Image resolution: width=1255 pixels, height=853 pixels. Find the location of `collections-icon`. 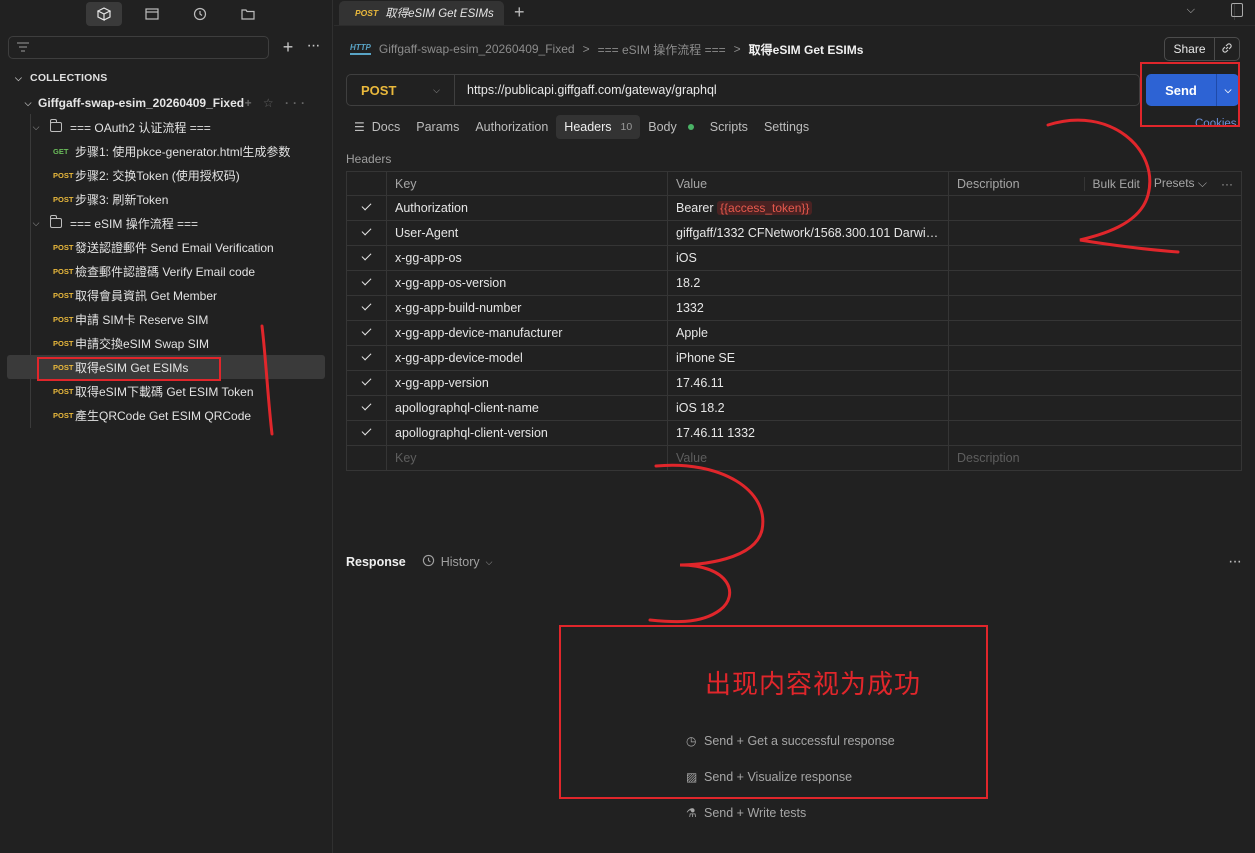

collections-icon is located at coordinates (104, 14).